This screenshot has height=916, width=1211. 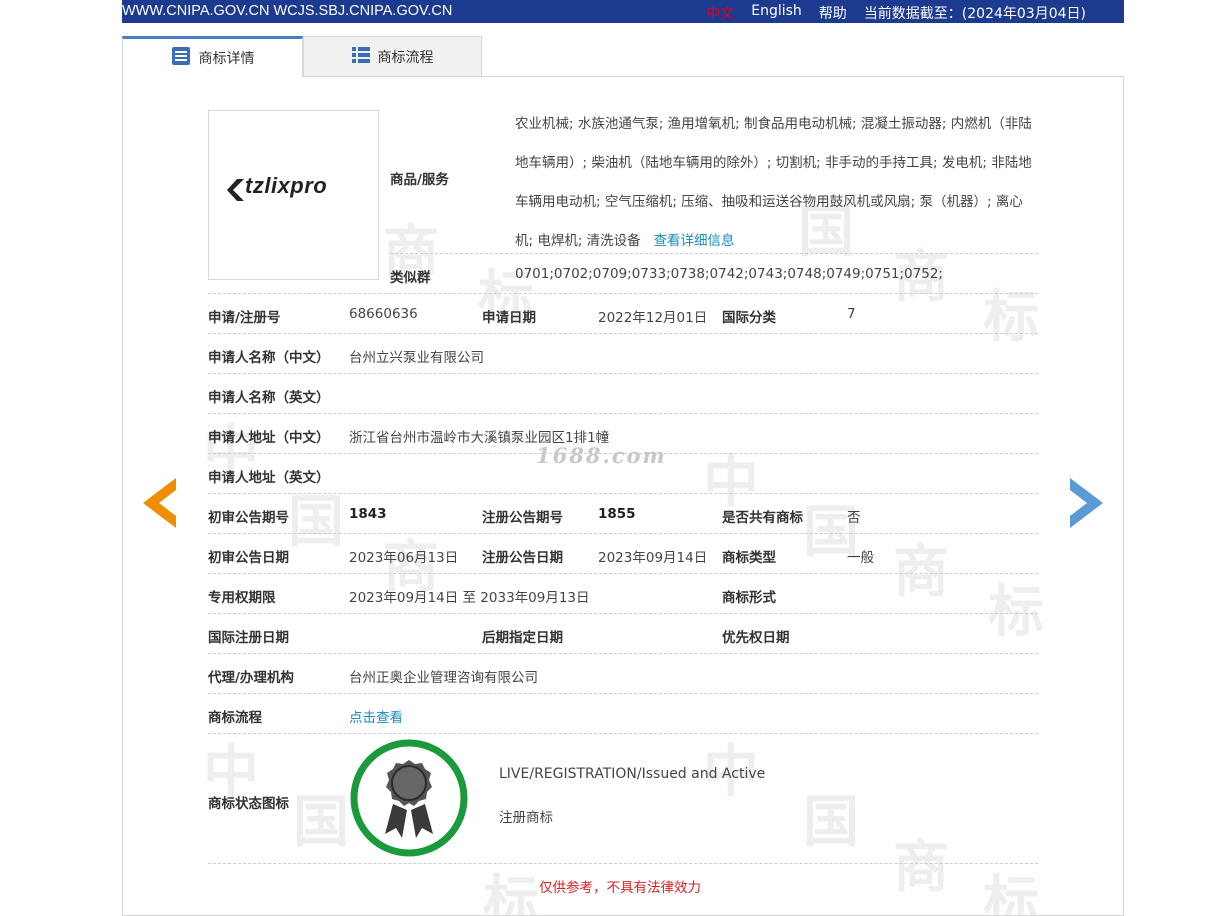 What do you see at coordinates (756, 638) in the screenshot?
I see `priority-date-label: 优先权日期` at bounding box center [756, 638].